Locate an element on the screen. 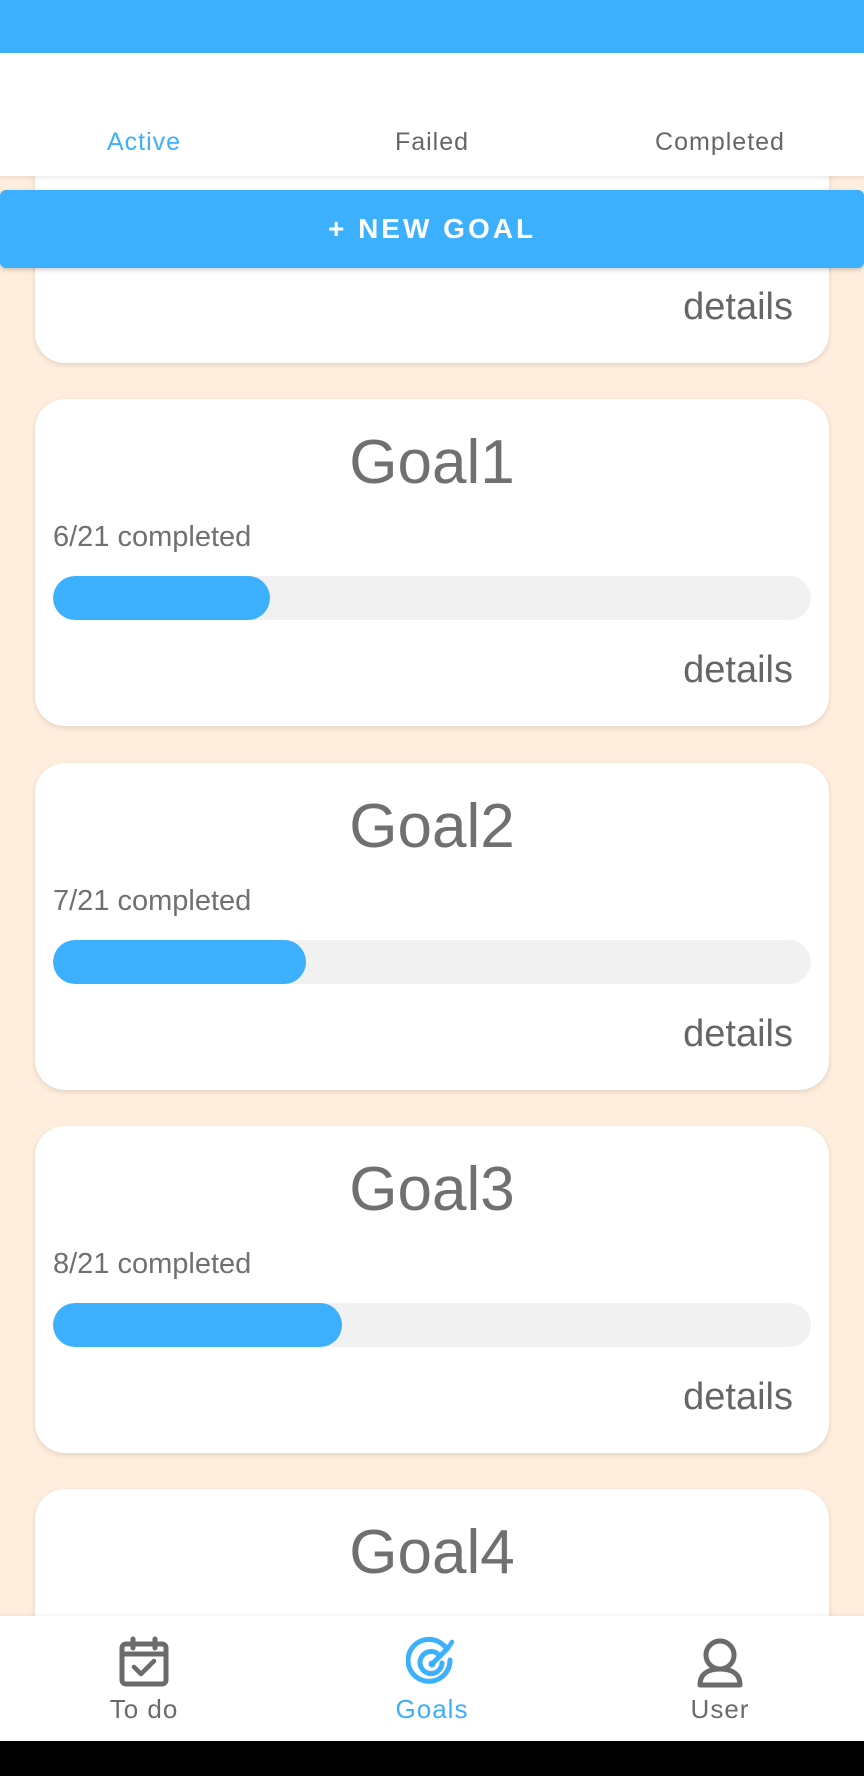 The height and width of the screenshot is (1776, 864). goal-title: Goal3 is located at coordinates (432, 1189).